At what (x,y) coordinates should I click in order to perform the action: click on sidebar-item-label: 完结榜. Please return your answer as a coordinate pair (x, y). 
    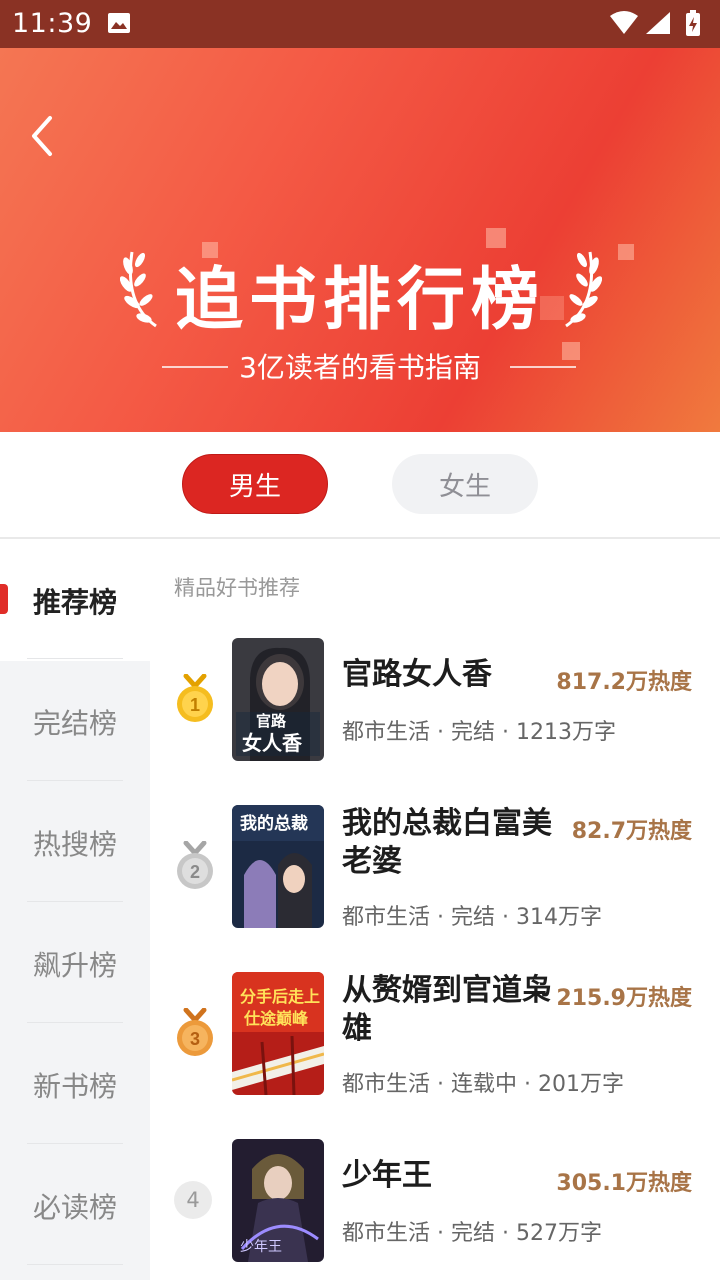
    Looking at the image, I should click on (74, 723).